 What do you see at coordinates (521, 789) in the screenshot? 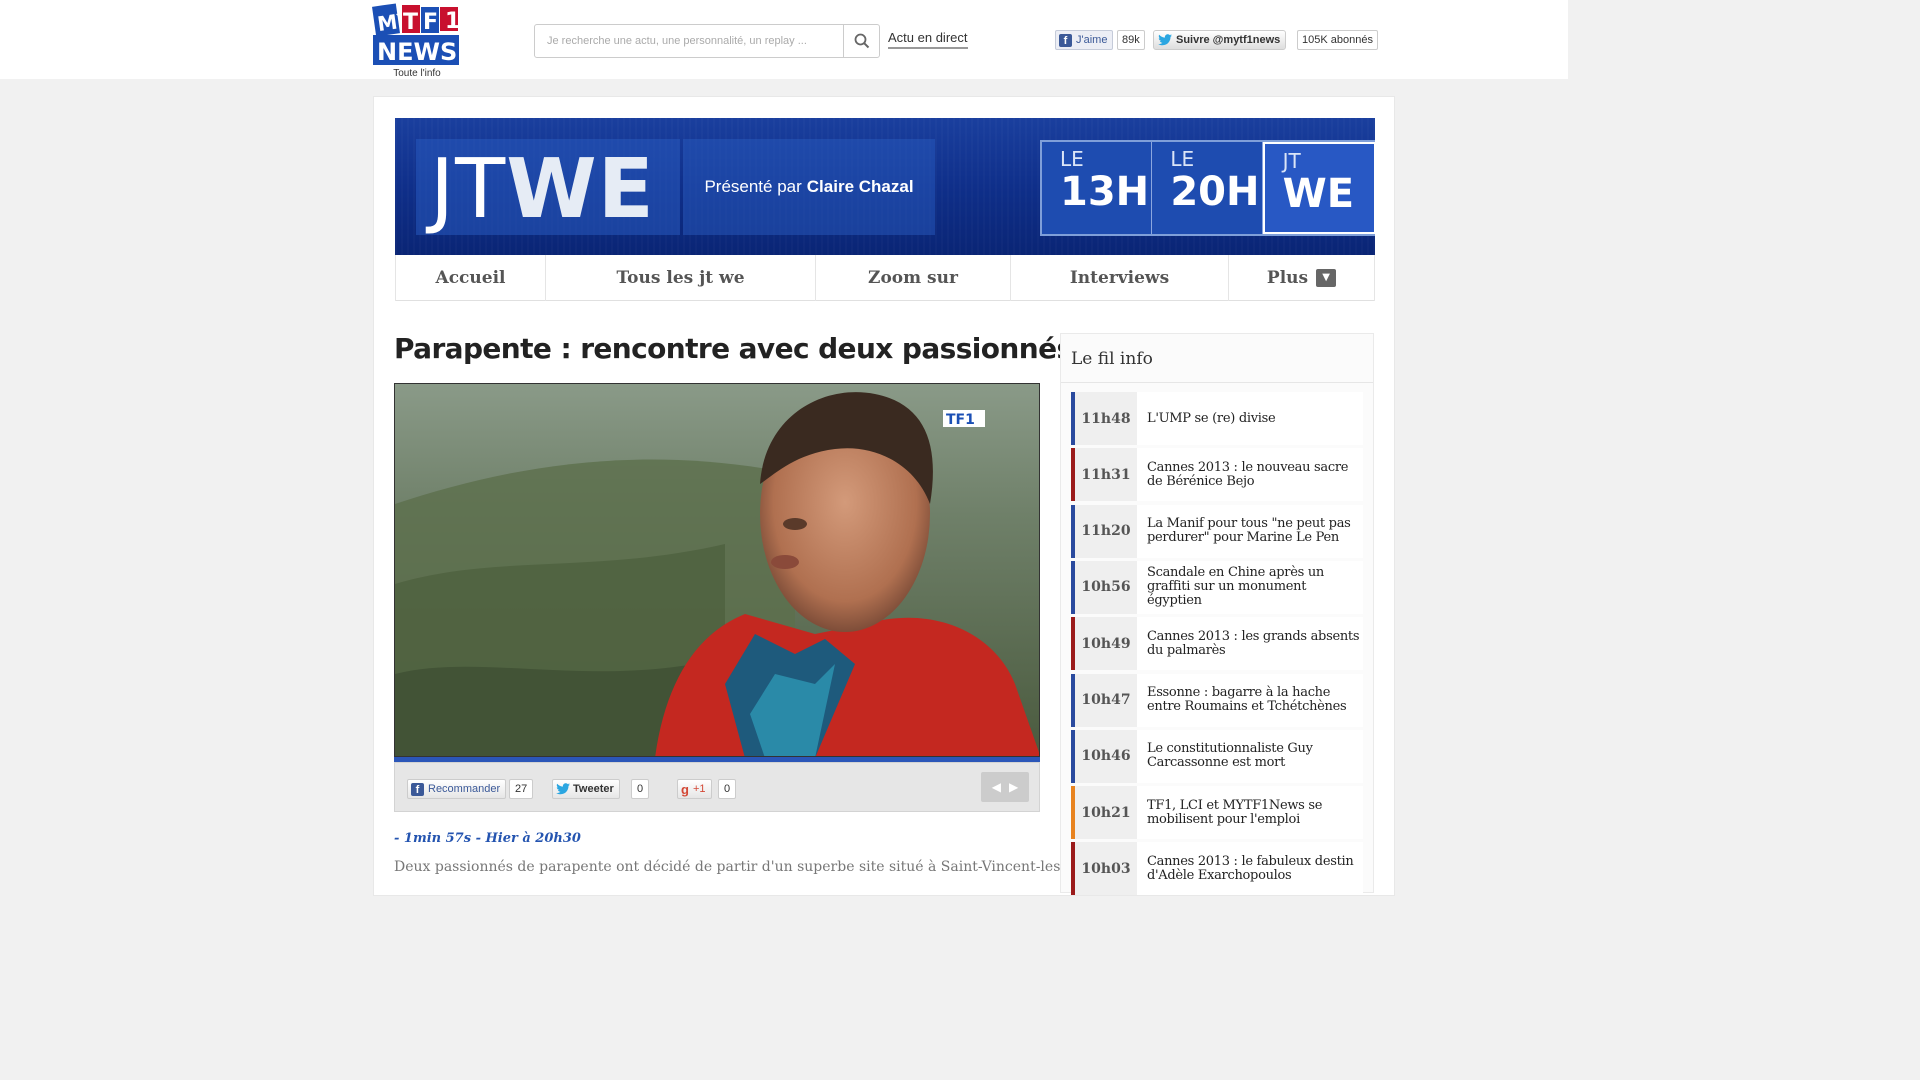
I see `facebook-recommend-count: 27` at bounding box center [521, 789].